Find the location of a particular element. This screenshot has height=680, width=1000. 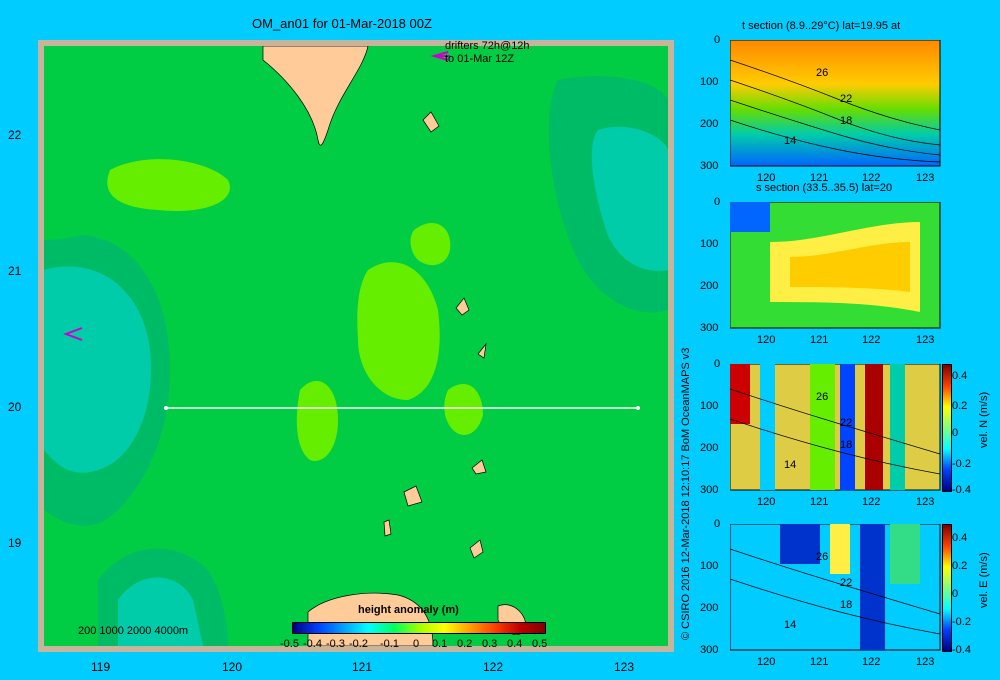

p3-ytick-0: 0 is located at coordinates (717, 364).